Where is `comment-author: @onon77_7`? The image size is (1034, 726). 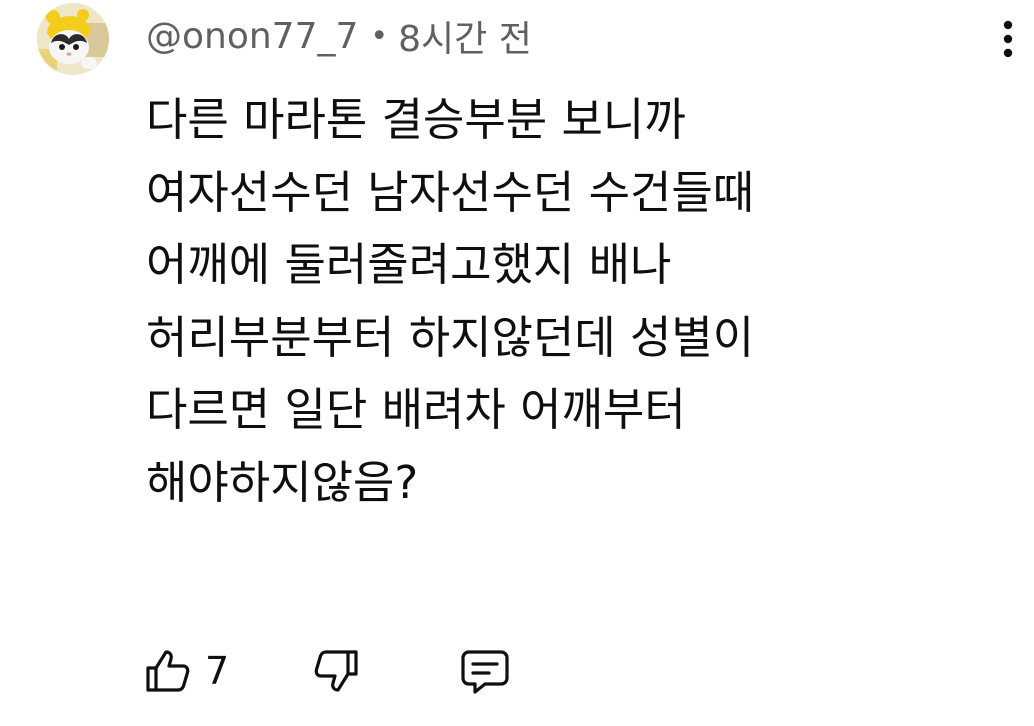 comment-author: @onon77_7 is located at coordinates (252, 36).